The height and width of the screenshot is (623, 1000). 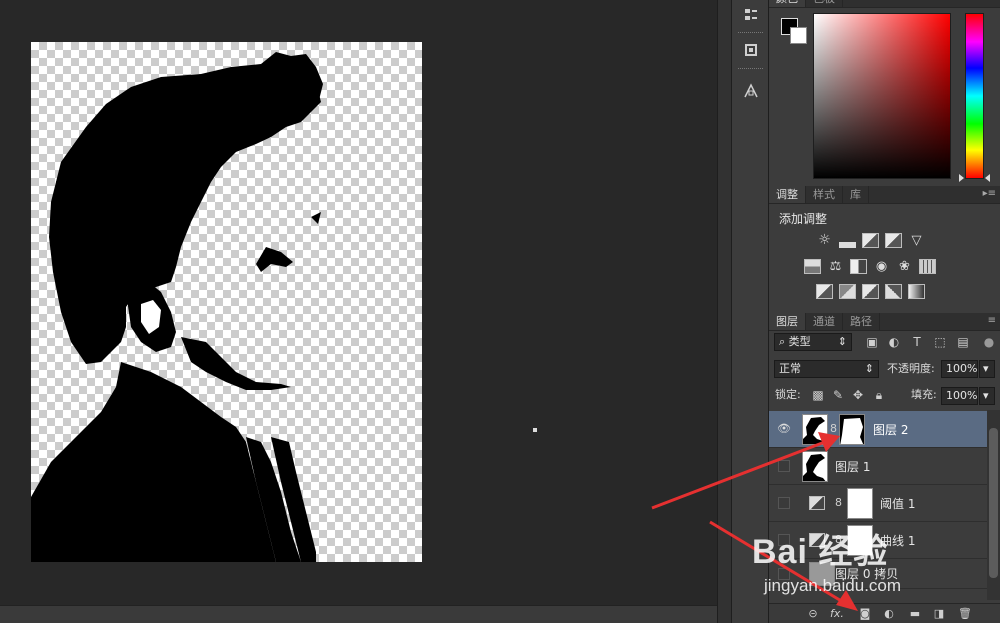 What do you see at coordinates (992, 320) in the screenshot?
I see `panel-menu-icon: ≡` at bounding box center [992, 320].